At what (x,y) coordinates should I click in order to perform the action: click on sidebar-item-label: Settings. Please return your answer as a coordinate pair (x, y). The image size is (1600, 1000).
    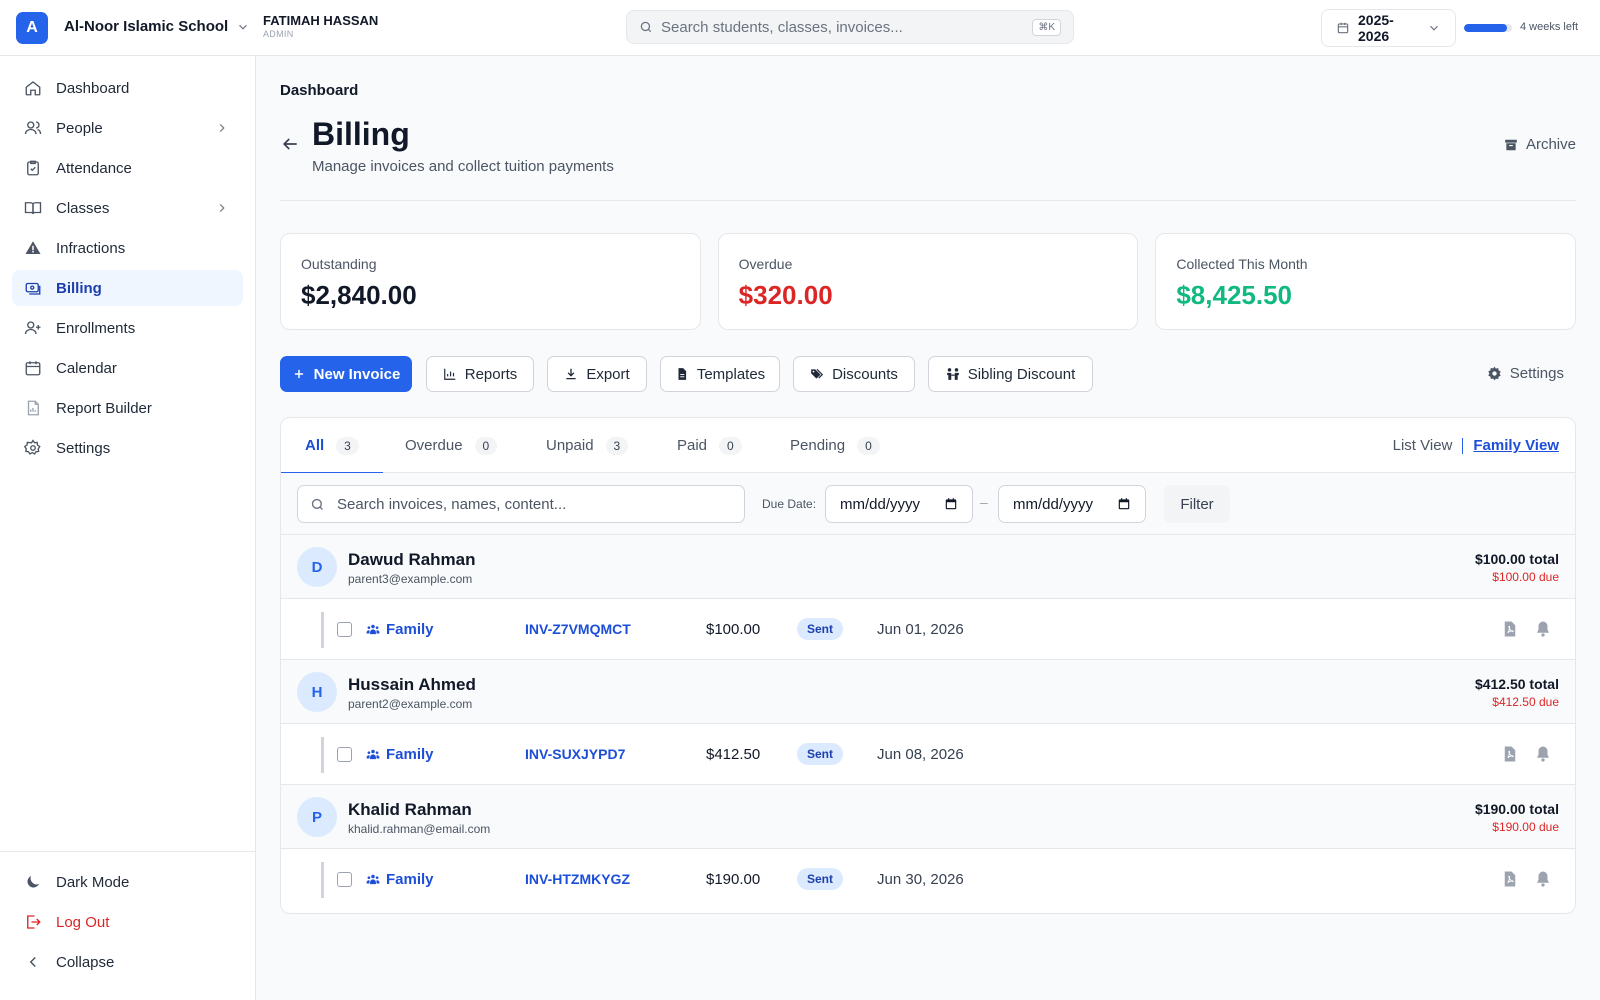
    Looking at the image, I should click on (83, 448).